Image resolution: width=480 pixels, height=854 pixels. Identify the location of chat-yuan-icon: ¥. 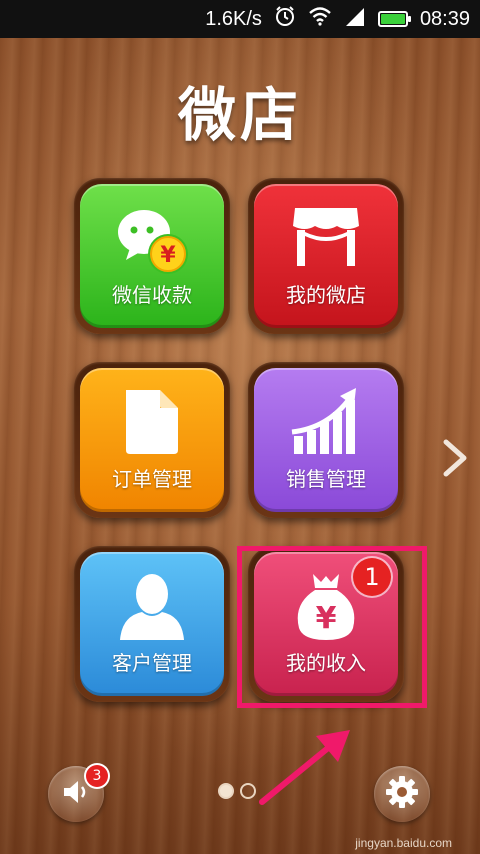
(152, 242).